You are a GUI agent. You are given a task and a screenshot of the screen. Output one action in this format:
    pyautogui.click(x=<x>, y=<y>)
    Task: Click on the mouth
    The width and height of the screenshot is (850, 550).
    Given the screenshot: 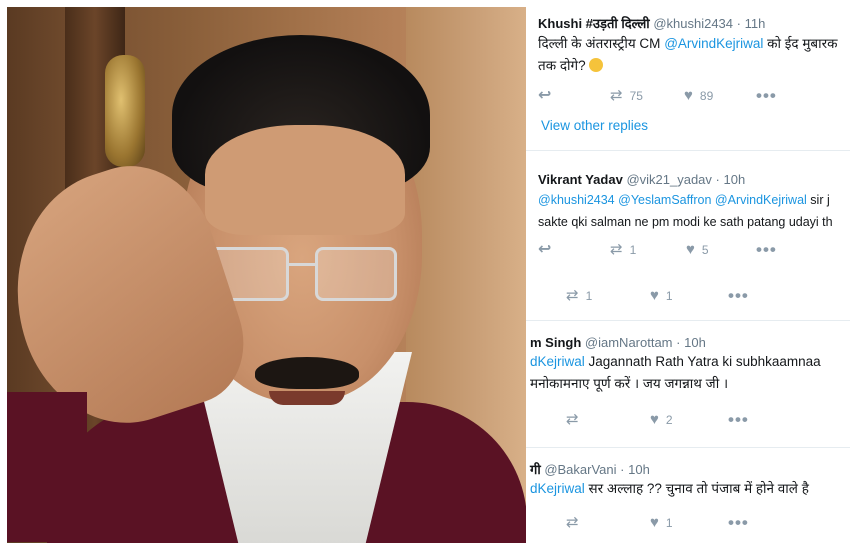 What is the action you would take?
    pyautogui.click(x=307, y=398)
    